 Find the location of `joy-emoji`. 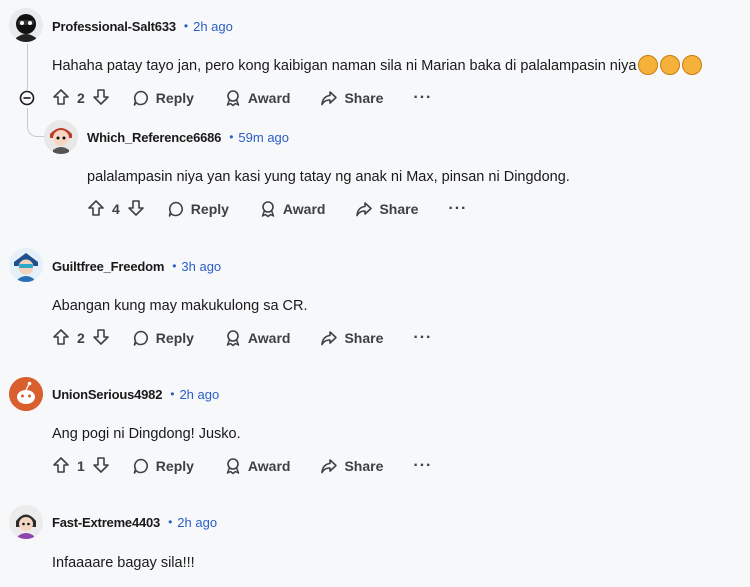

joy-emoji is located at coordinates (670, 65).